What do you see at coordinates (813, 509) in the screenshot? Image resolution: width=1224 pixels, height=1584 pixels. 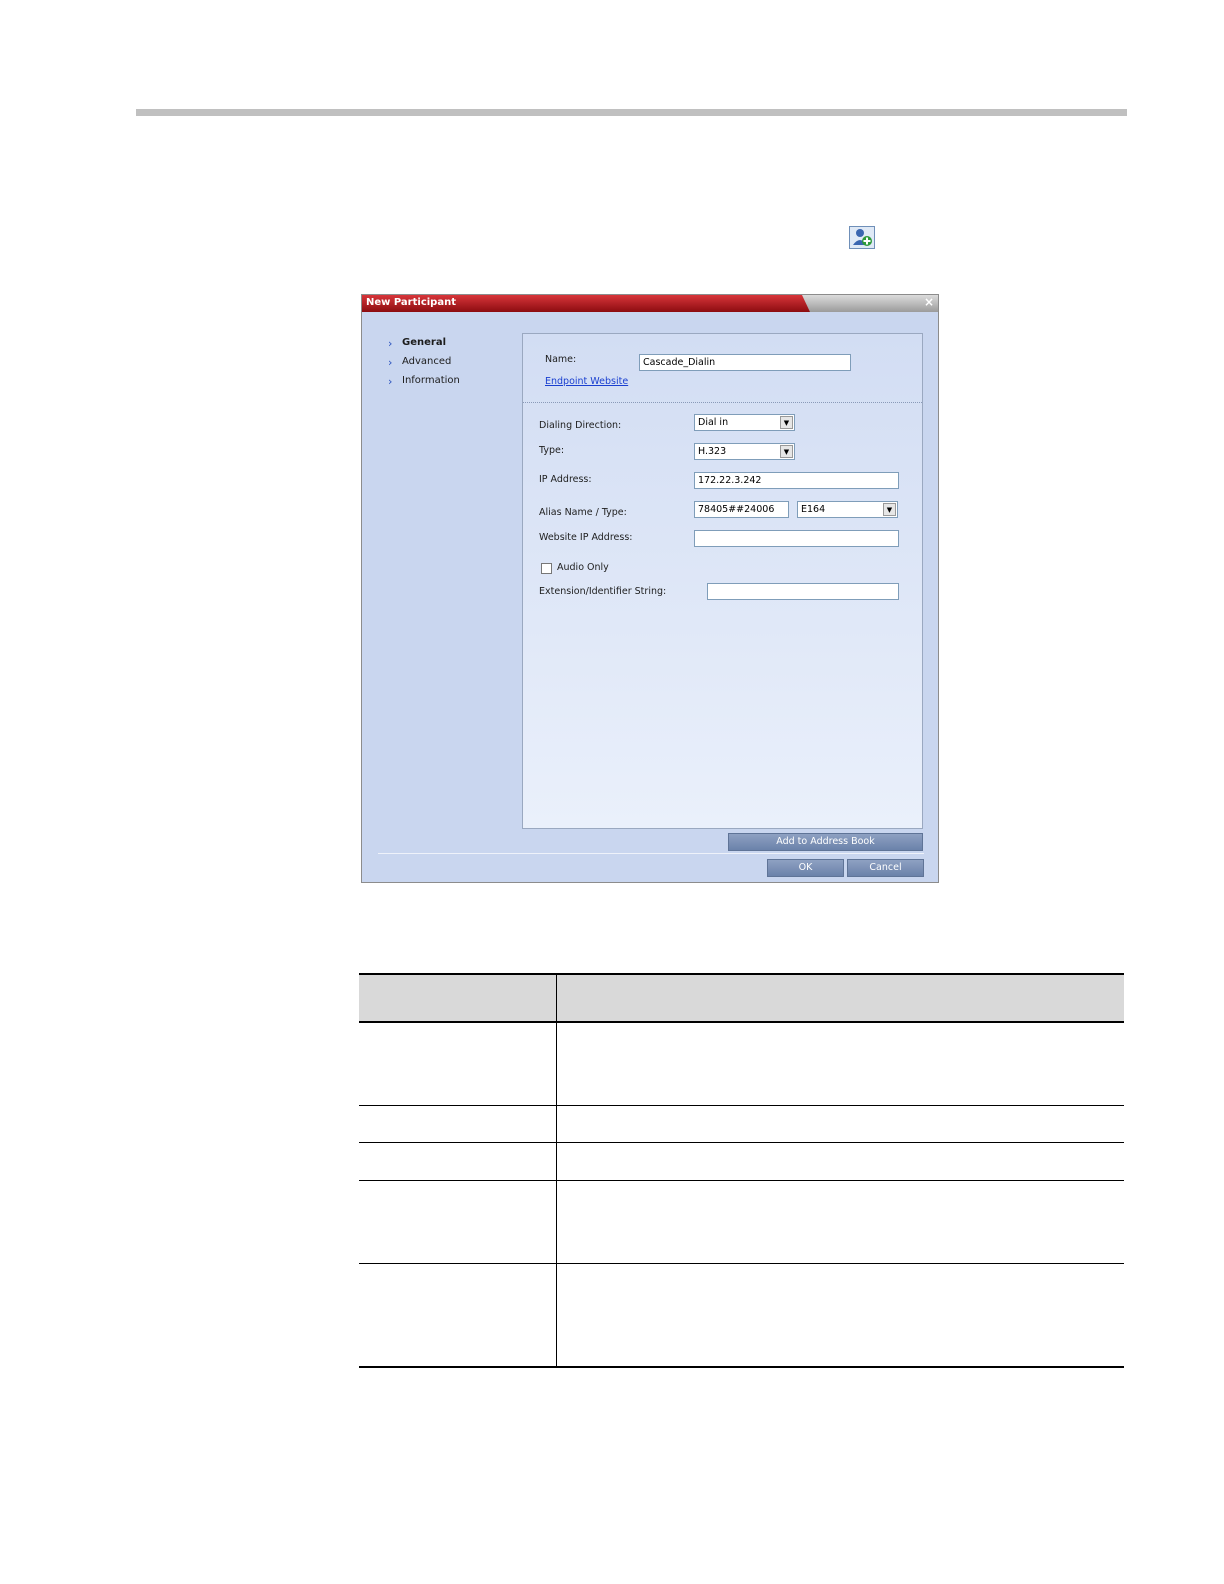 I see `alias-type-value: E164` at bounding box center [813, 509].